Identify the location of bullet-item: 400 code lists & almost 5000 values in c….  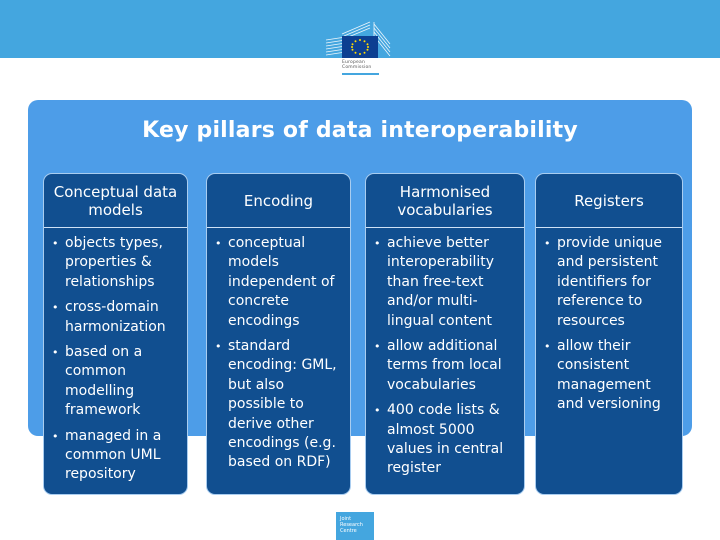
(447, 440).